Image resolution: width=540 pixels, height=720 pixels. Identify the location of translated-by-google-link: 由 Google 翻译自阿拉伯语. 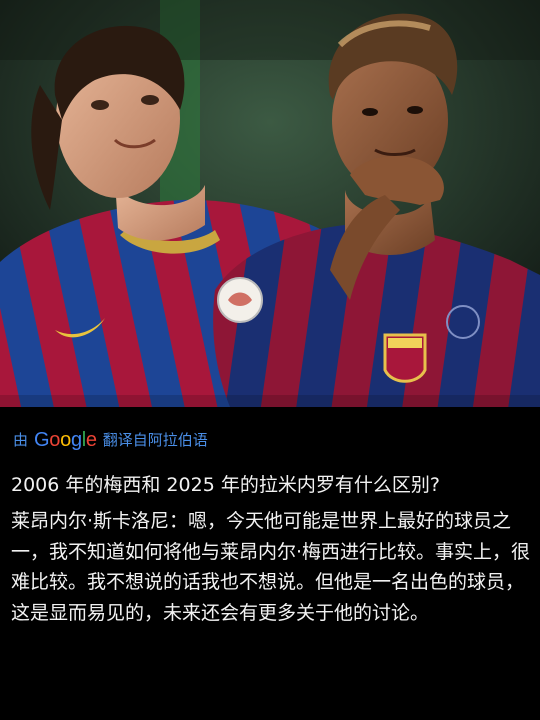
(110, 440).